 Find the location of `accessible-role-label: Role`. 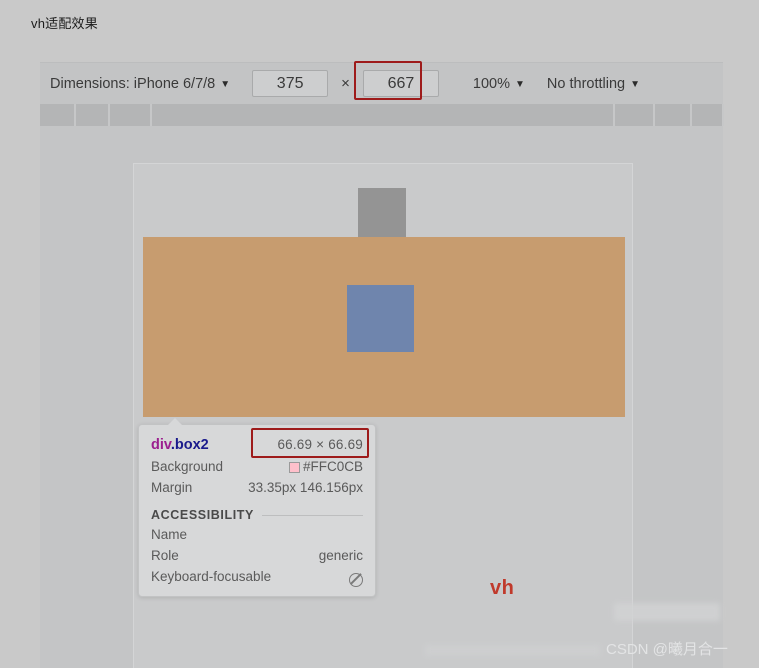

accessible-role-label: Role is located at coordinates (165, 556).